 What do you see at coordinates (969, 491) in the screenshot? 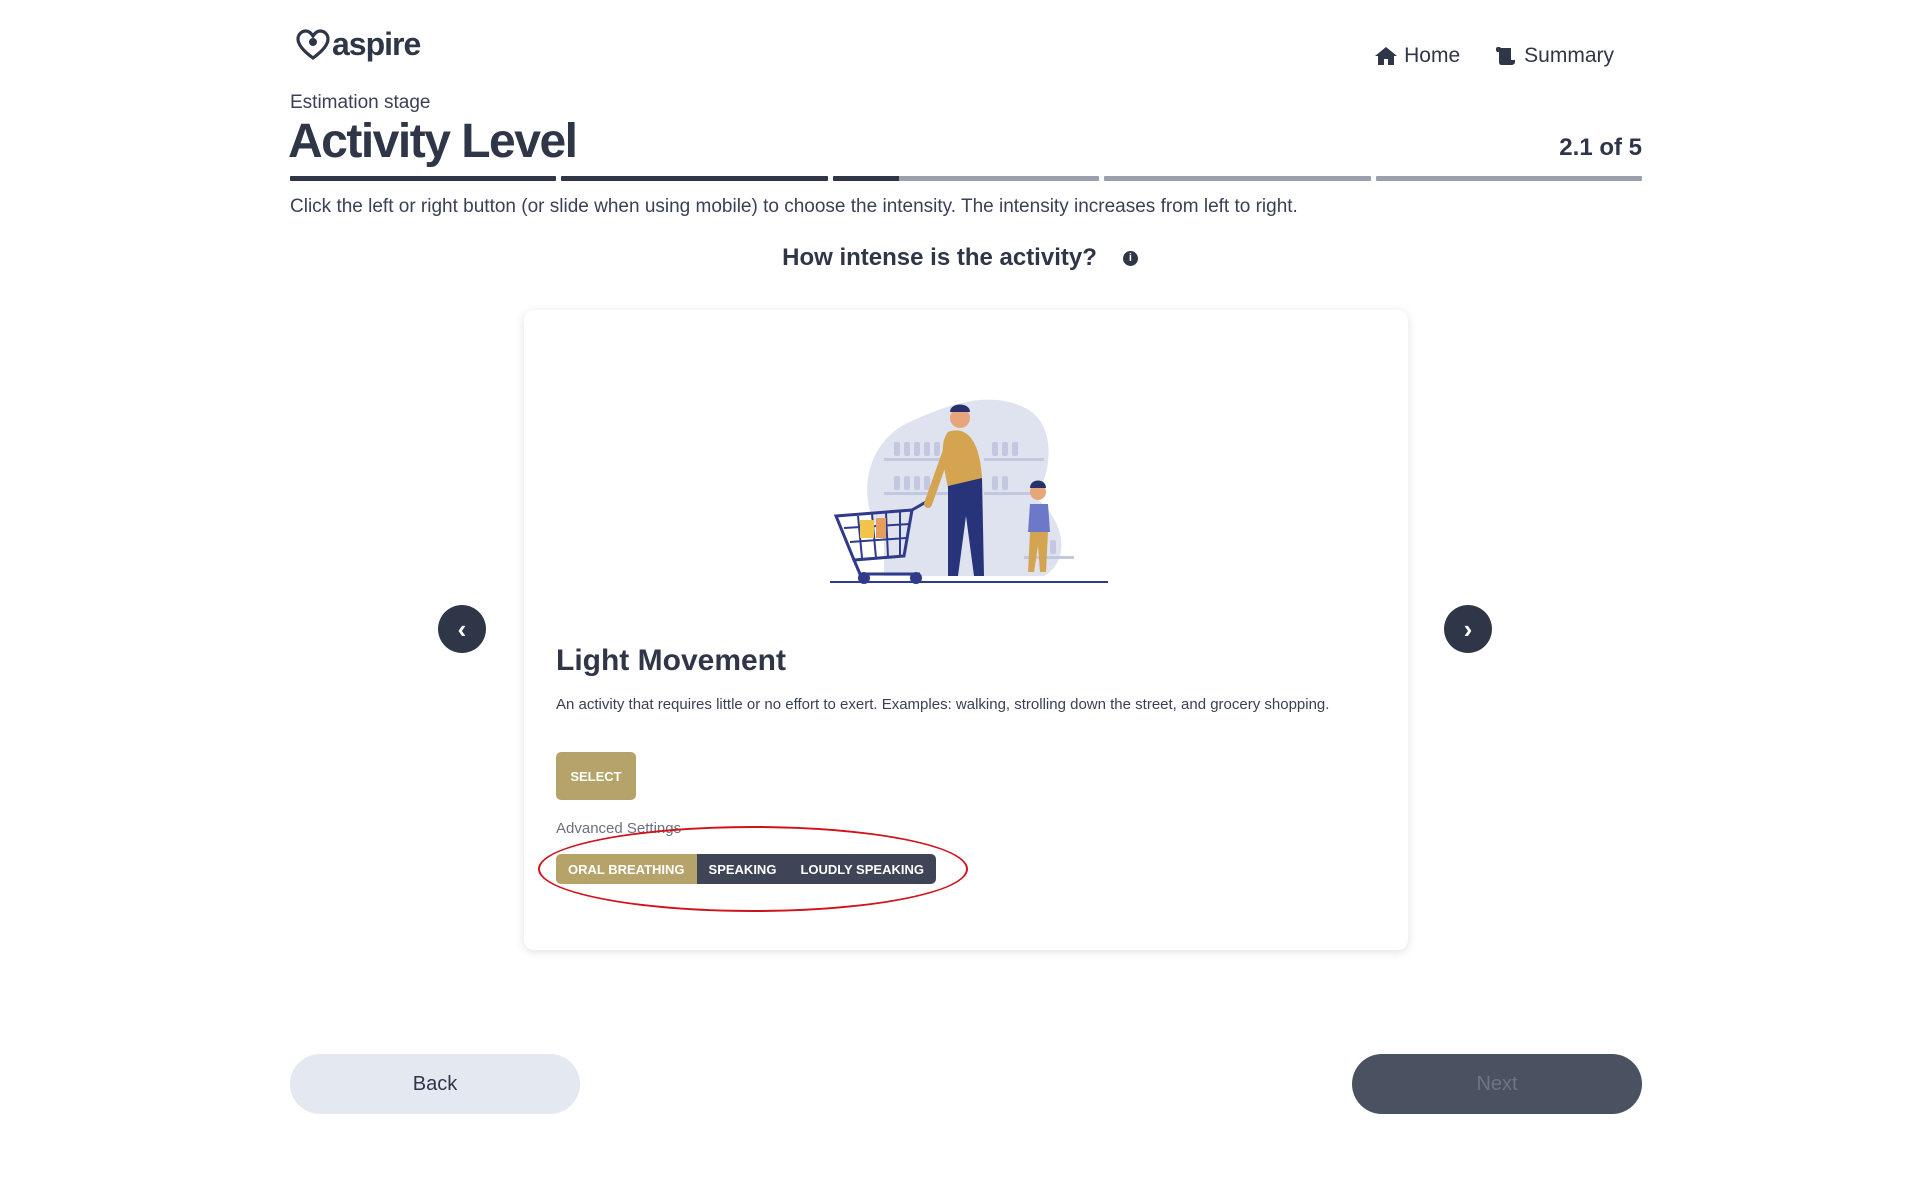
I see `shopping-illustration` at bounding box center [969, 491].